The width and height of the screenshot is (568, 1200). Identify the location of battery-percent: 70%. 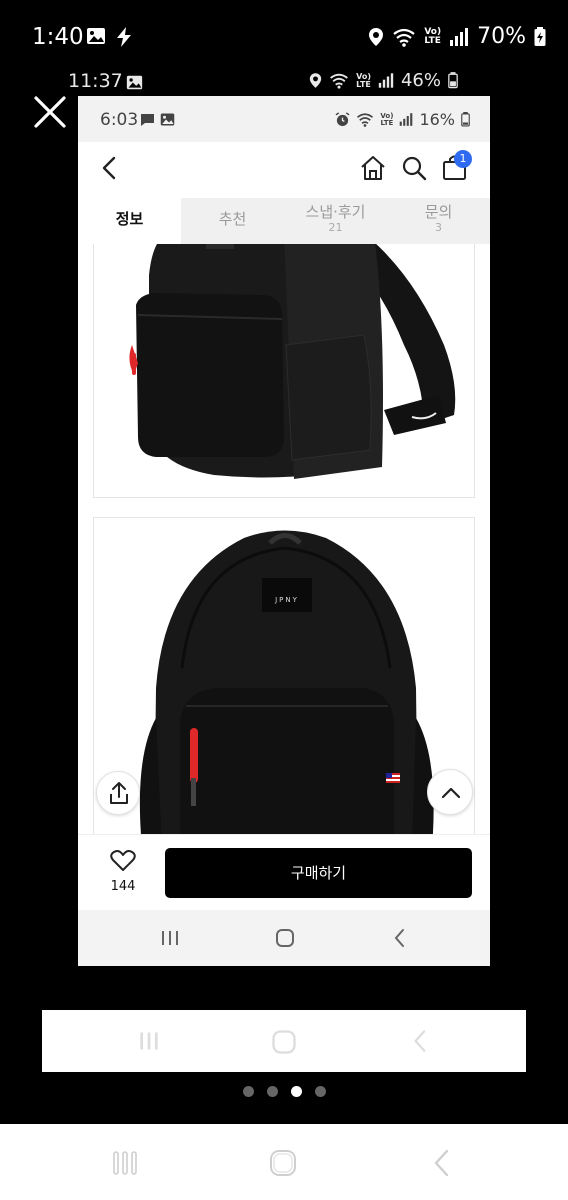
(501, 36).